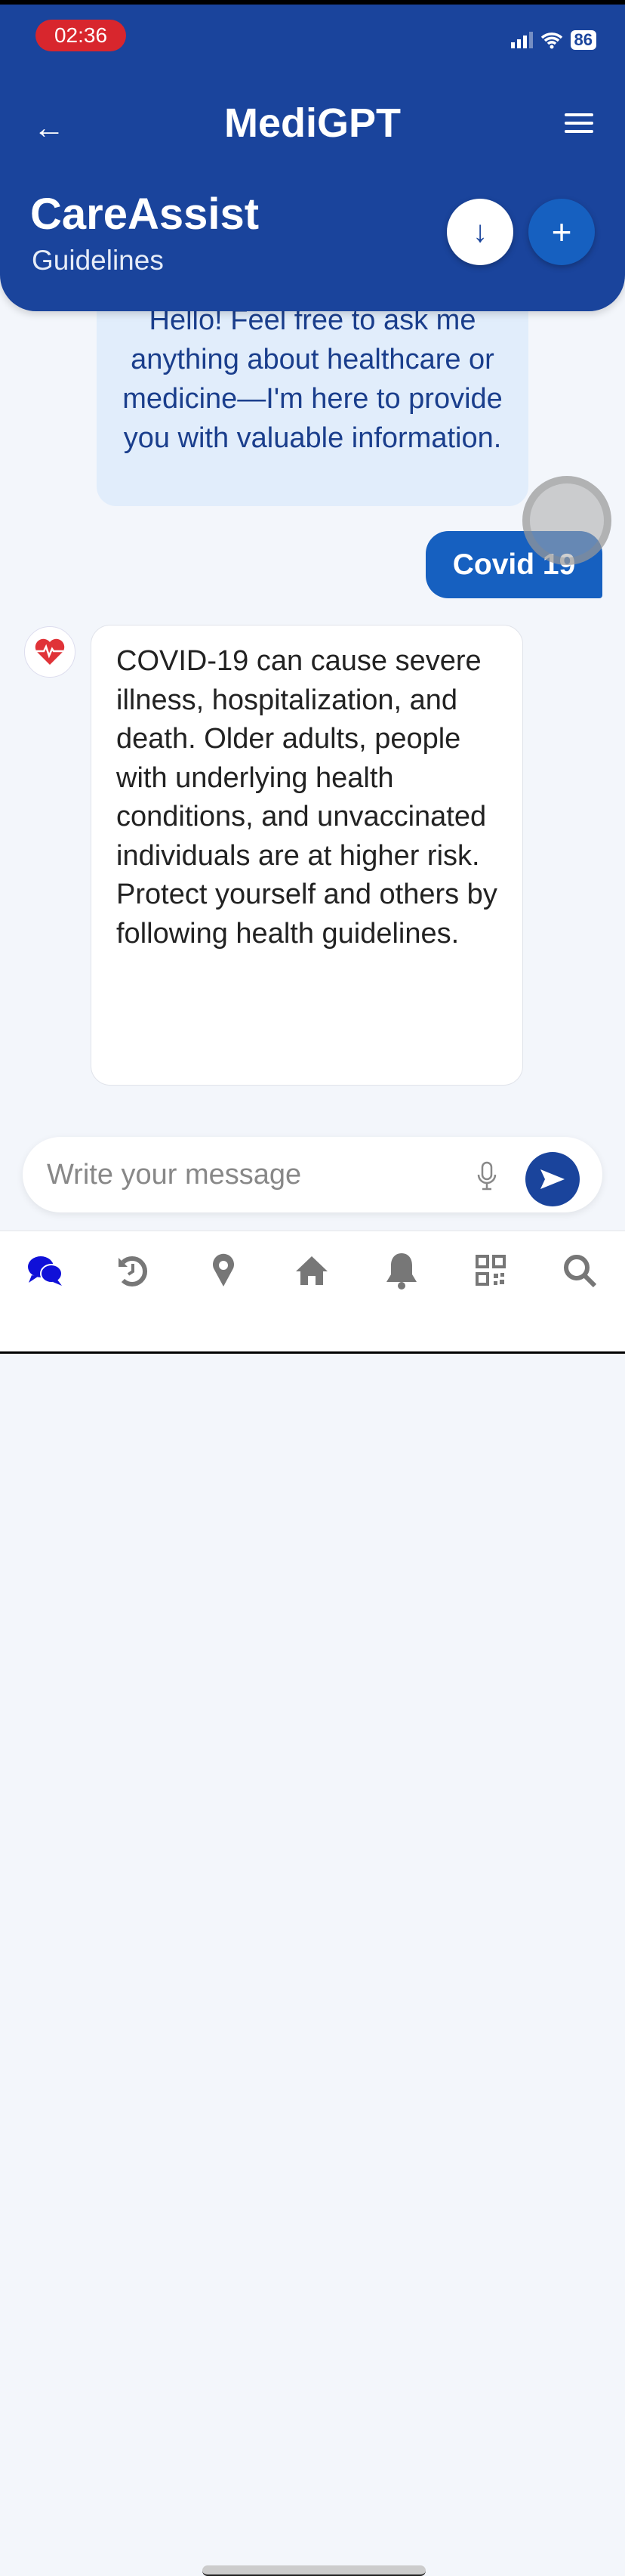 This screenshot has height=2576, width=625. What do you see at coordinates (98, 260) in the screenshot?
I see `section-subtitle: Guidelines` at bounding box center [98, 260].